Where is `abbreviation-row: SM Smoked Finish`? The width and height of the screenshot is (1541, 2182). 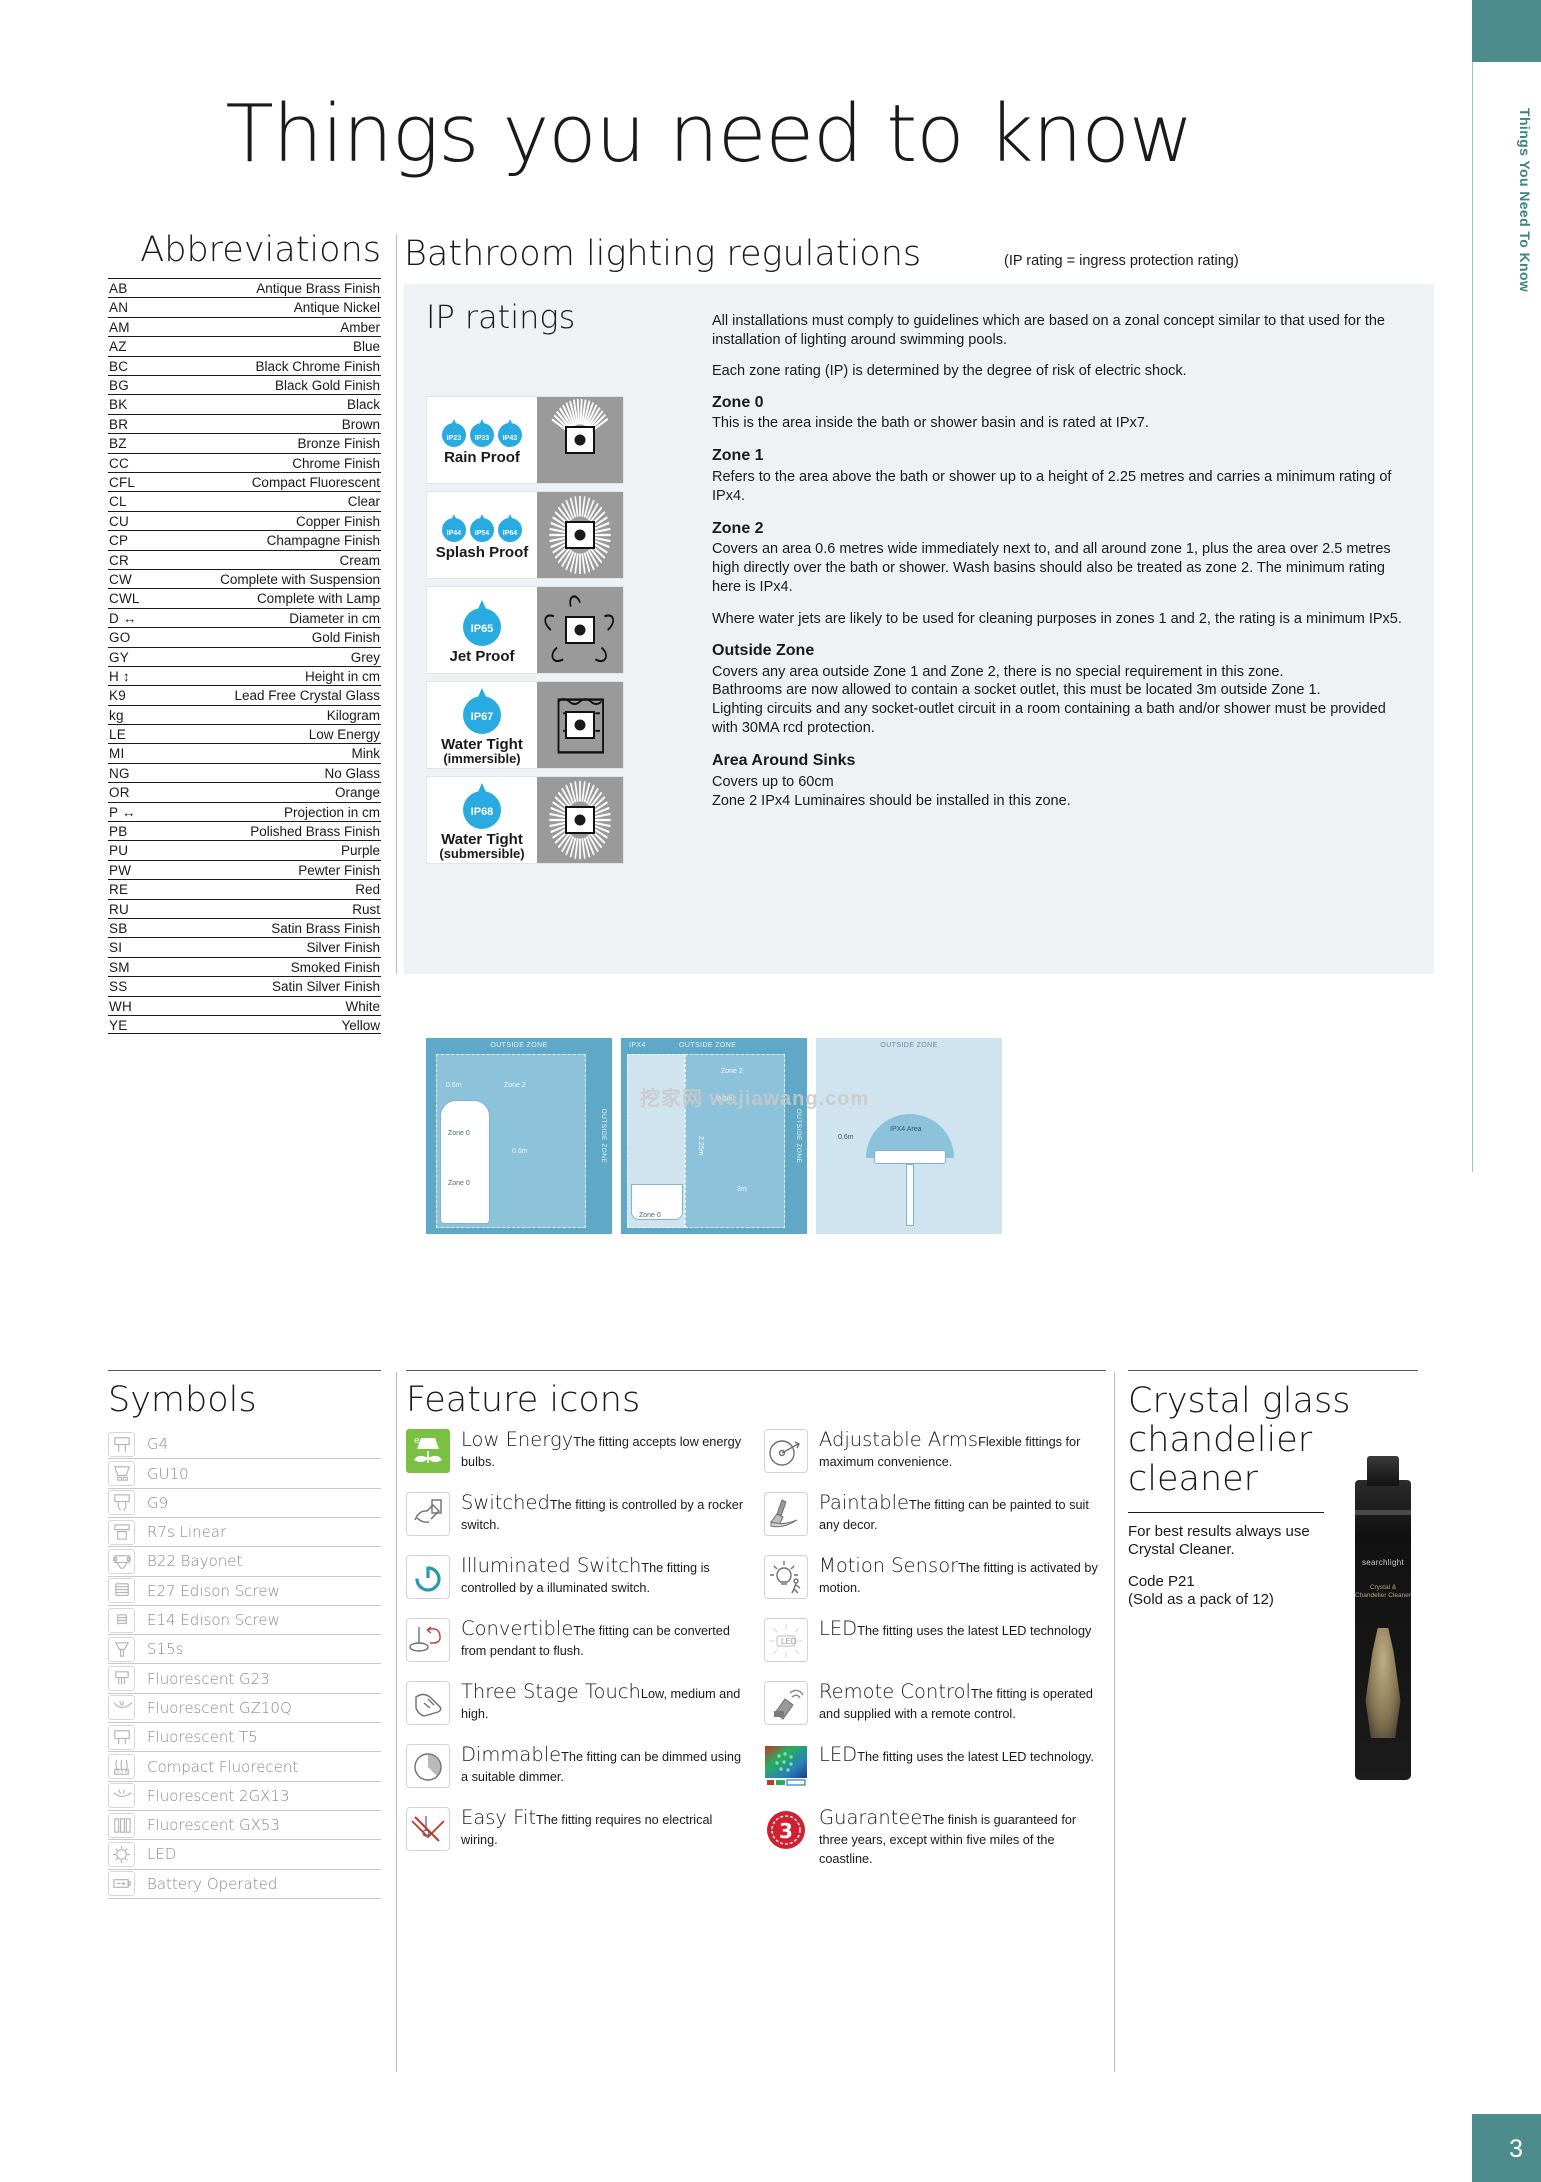 abbreviation-row: SM Smoked Finish is located at coordinates (244, 966).